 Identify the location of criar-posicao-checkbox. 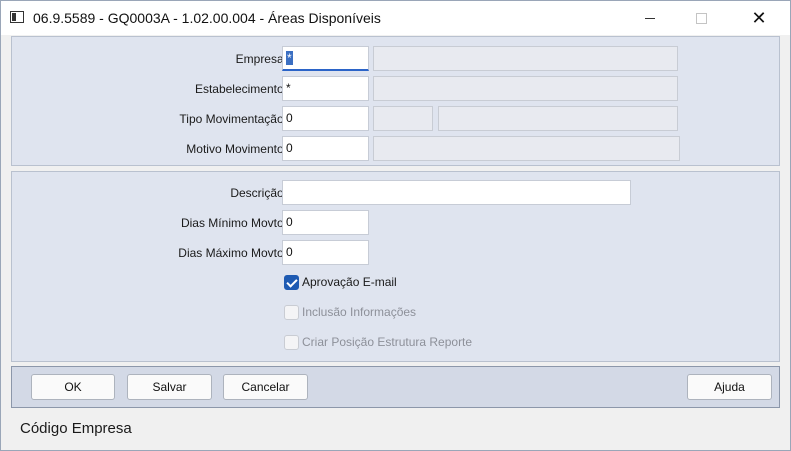
(291, 342).